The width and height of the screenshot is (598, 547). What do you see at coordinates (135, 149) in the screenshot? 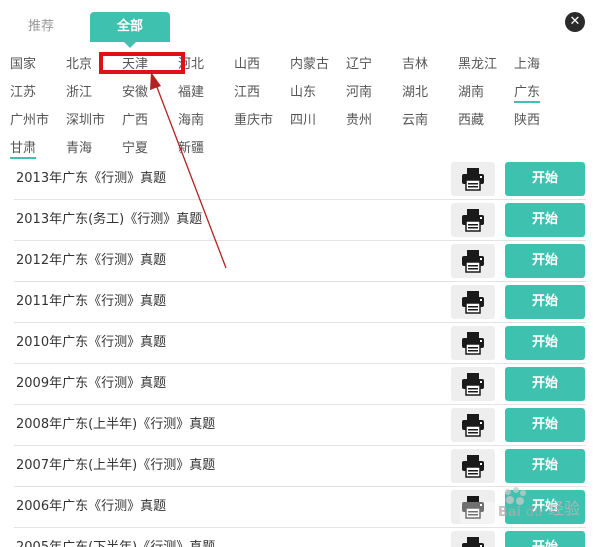
I see `region-item: 宁夏` at bounding box center [135, 149].